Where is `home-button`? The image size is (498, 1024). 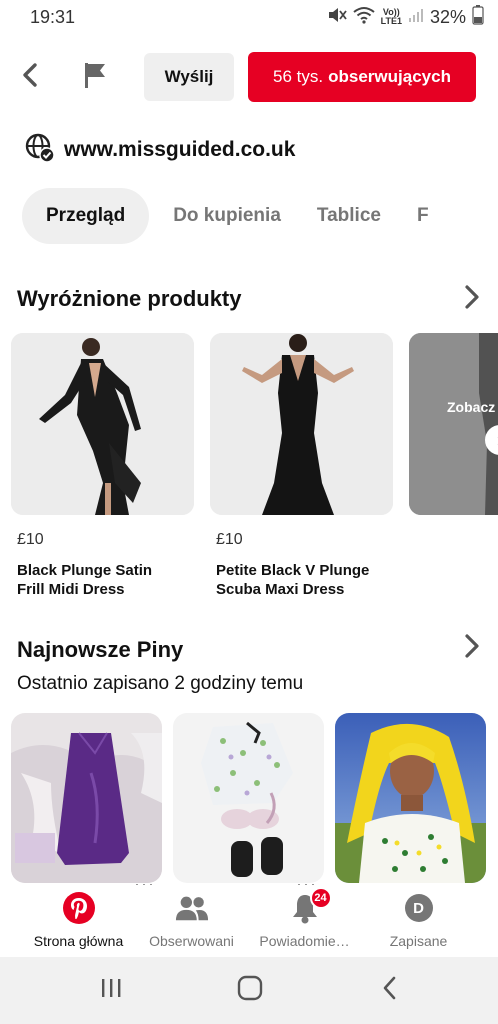
home-button is located at coordinates (250, 990).